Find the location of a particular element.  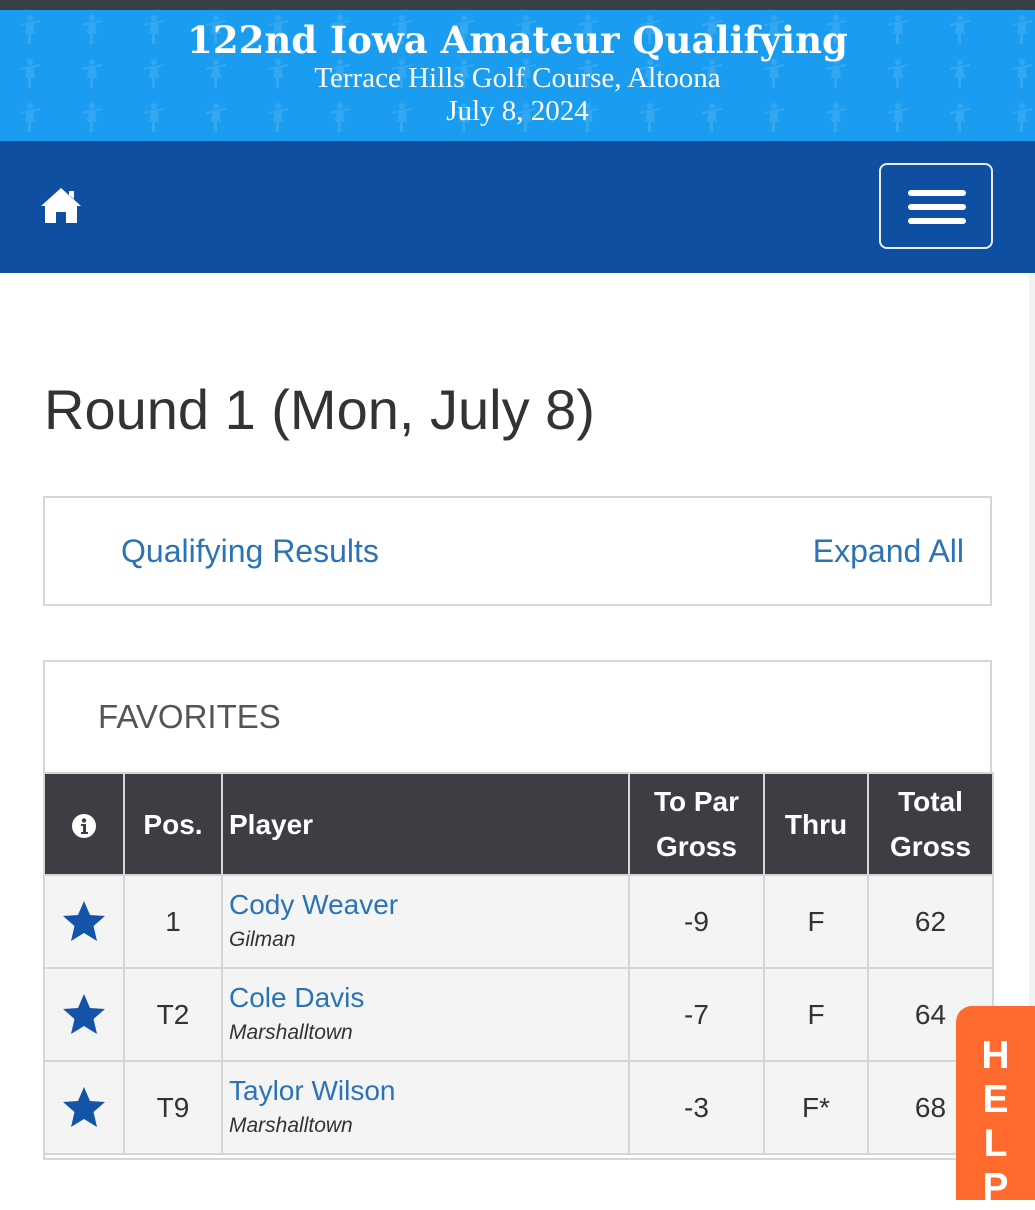

event-course: Terrace Hills Golf Course, Altoona is located at coordinates (517, 78).